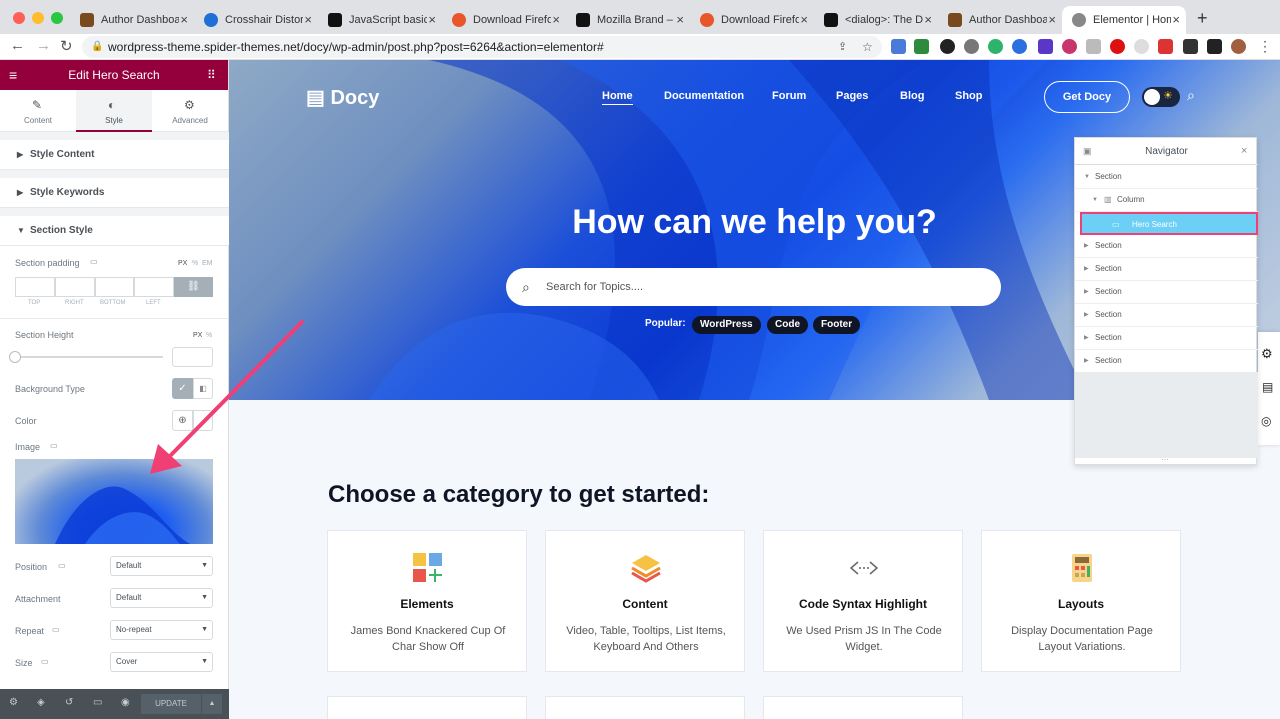 The height and width of the screenshot is (719, 1280). I want to click on translate-extension-icon, so click(898, 46).